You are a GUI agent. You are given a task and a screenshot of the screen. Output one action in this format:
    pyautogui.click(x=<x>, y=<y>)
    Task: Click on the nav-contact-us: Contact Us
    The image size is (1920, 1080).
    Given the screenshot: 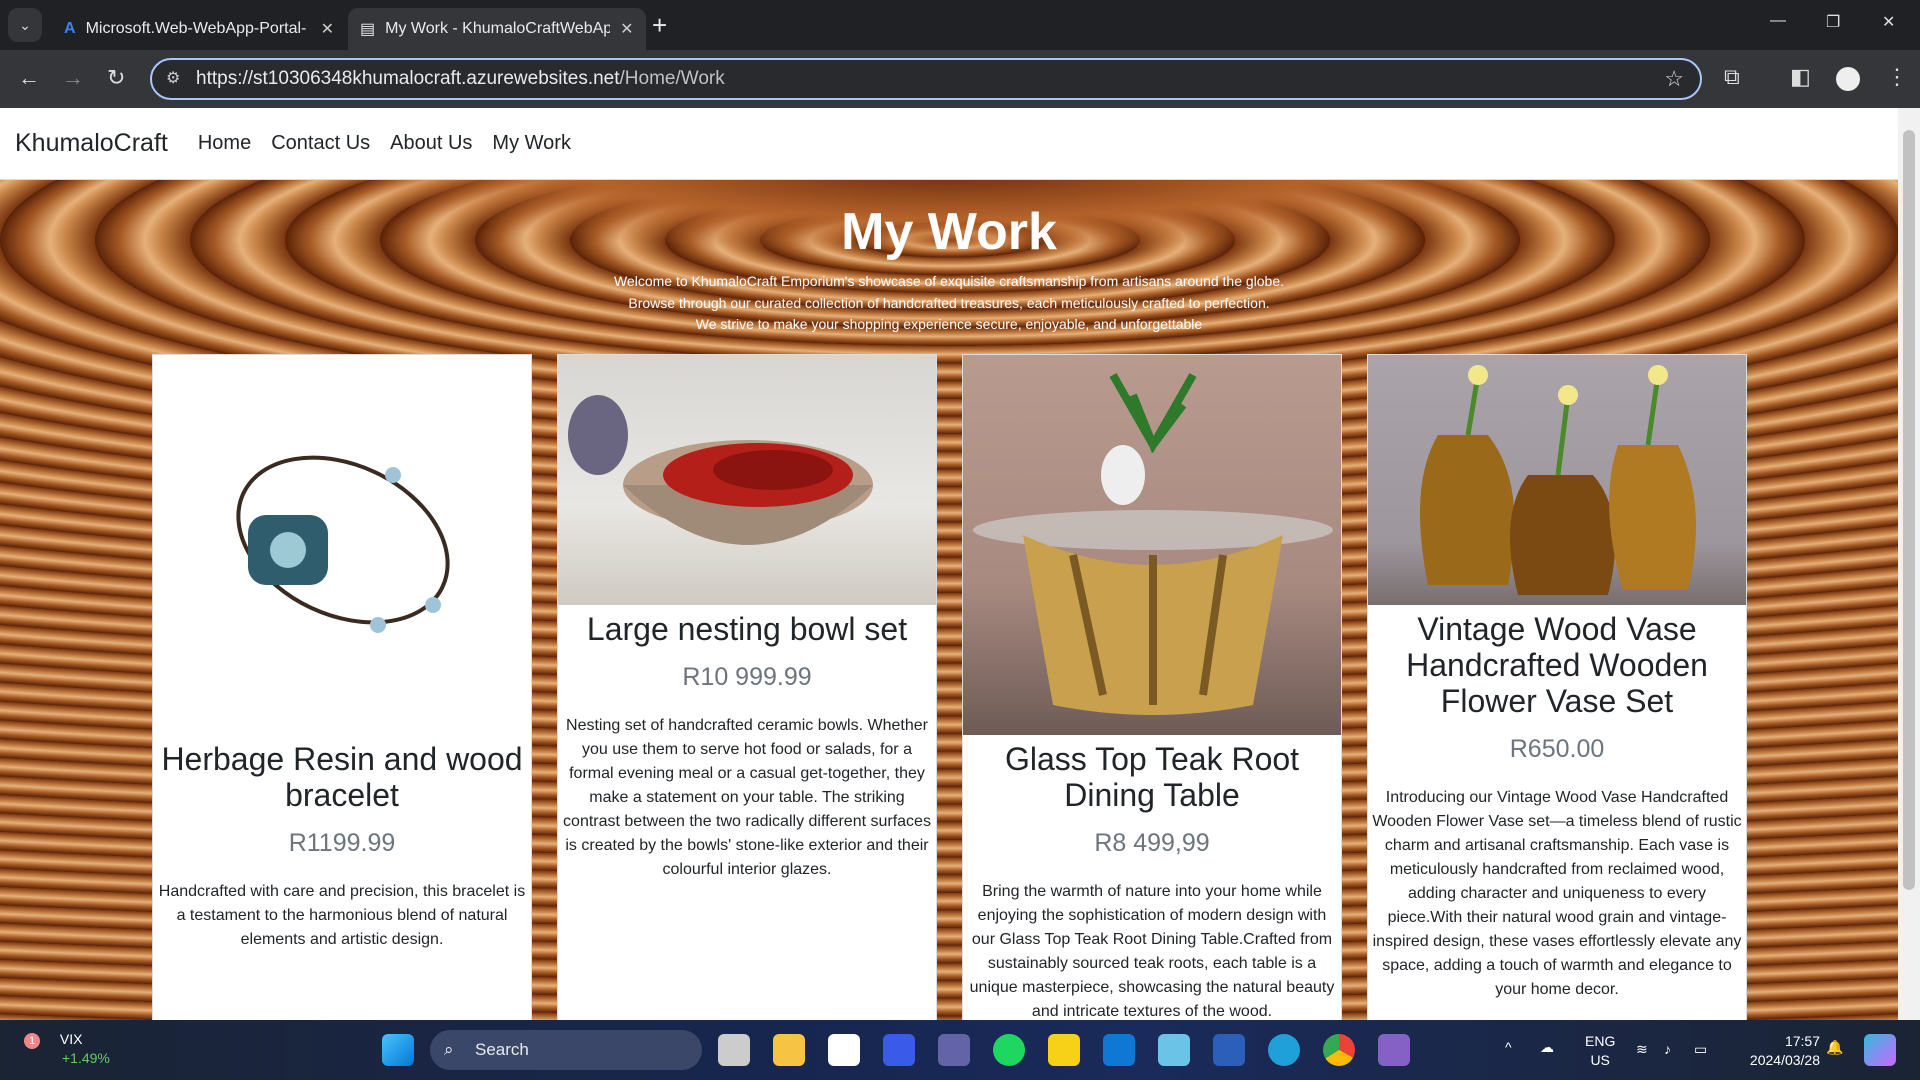 What is the action you would take?
    pyautogui.click(x=320, y=143)
    